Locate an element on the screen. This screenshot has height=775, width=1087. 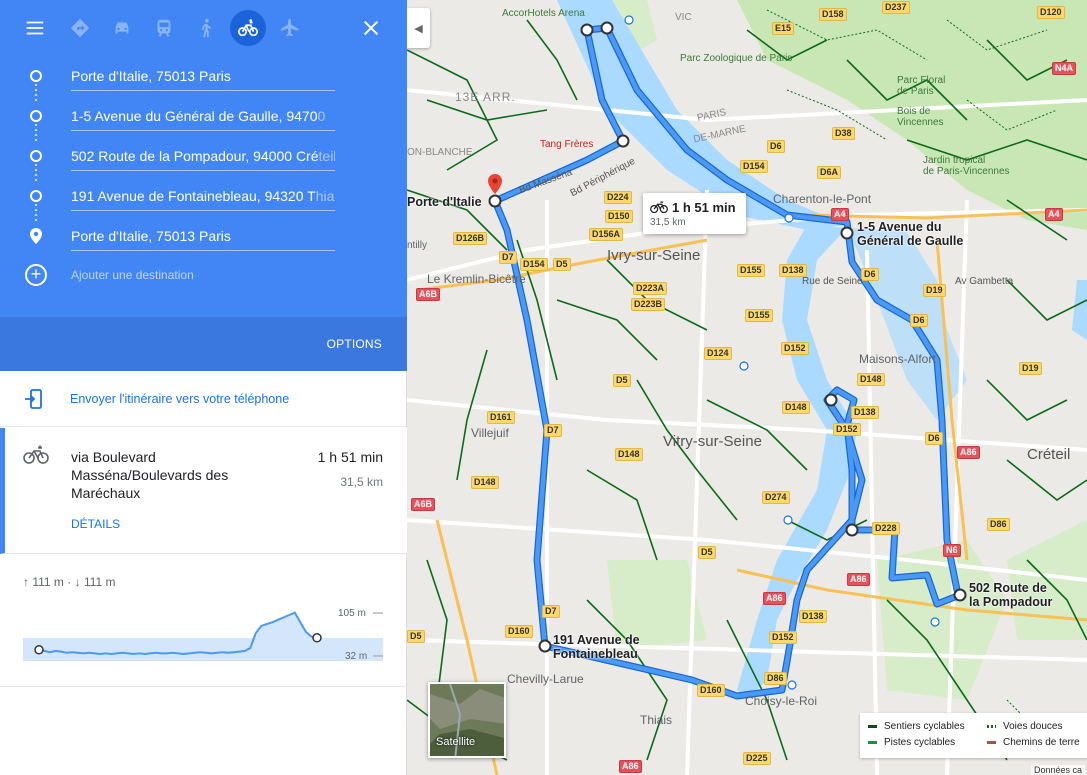
callout-distance: 31,5 km is located at coordinates (668, 222).